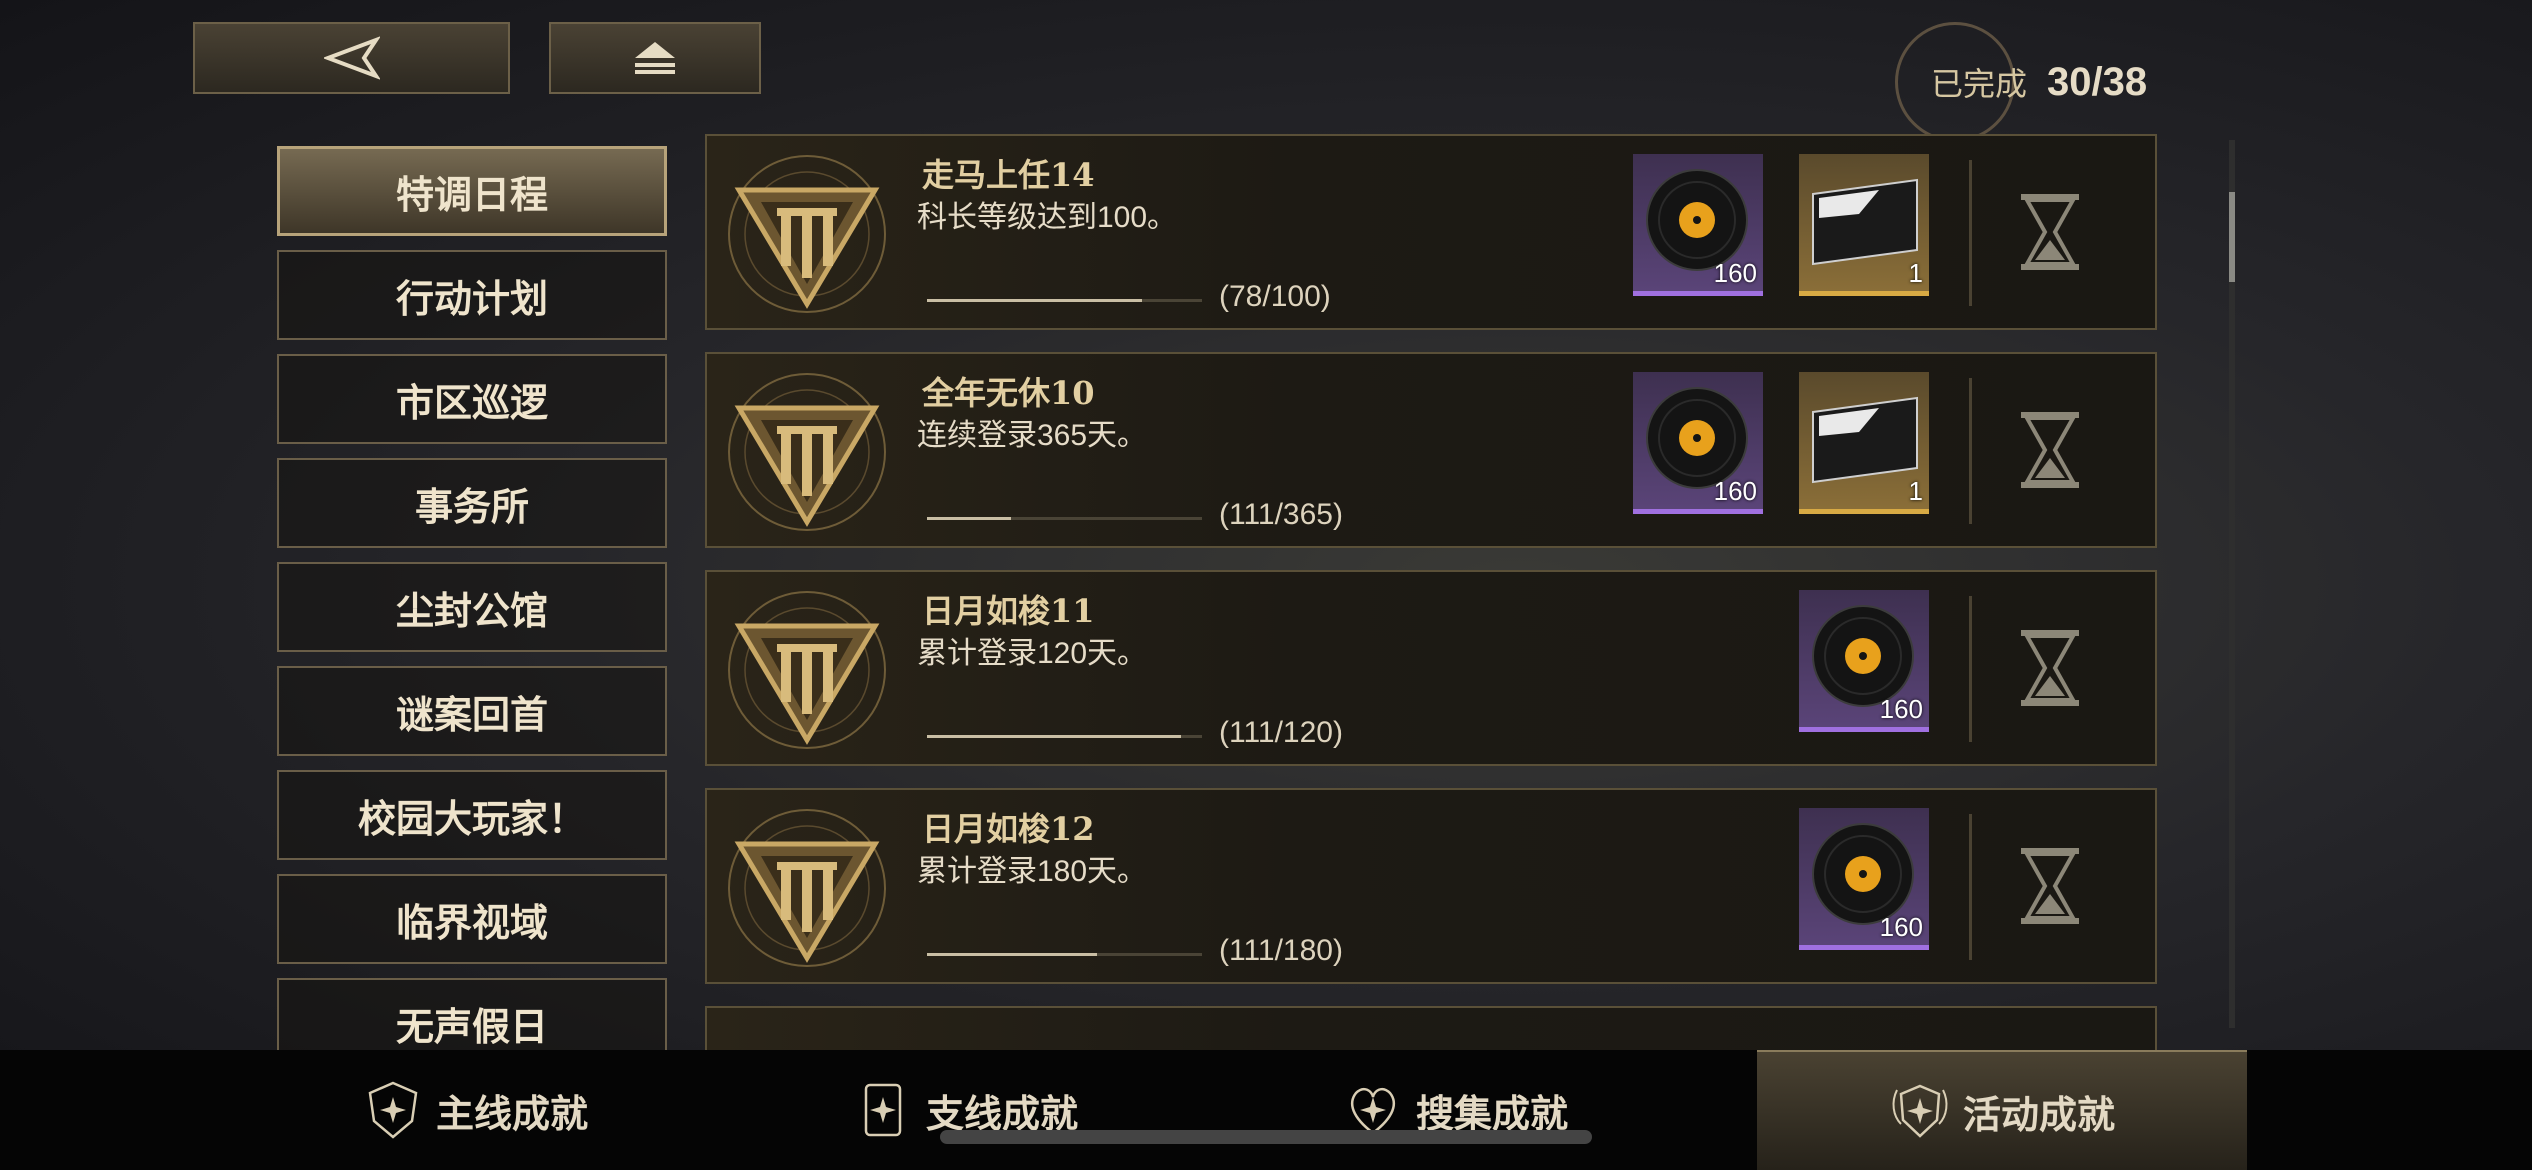  What do you see at coordinates (472, 295) in the screenshot?
I see `sidebar-item-action-plan: 行动计划` at bounding box center [472, 295].